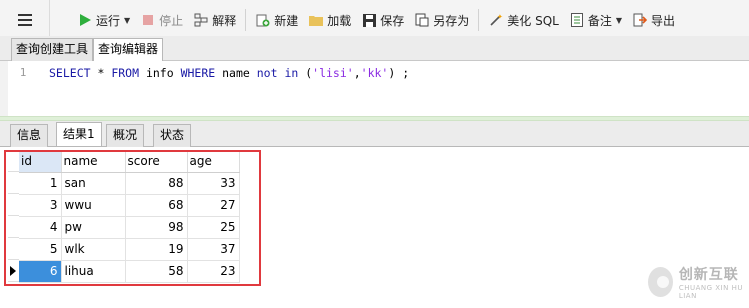 This screenshot has height=308, width=749. I want to click on result-tab-bar: 信息 结果1 概况 状态, so click(374, 134).